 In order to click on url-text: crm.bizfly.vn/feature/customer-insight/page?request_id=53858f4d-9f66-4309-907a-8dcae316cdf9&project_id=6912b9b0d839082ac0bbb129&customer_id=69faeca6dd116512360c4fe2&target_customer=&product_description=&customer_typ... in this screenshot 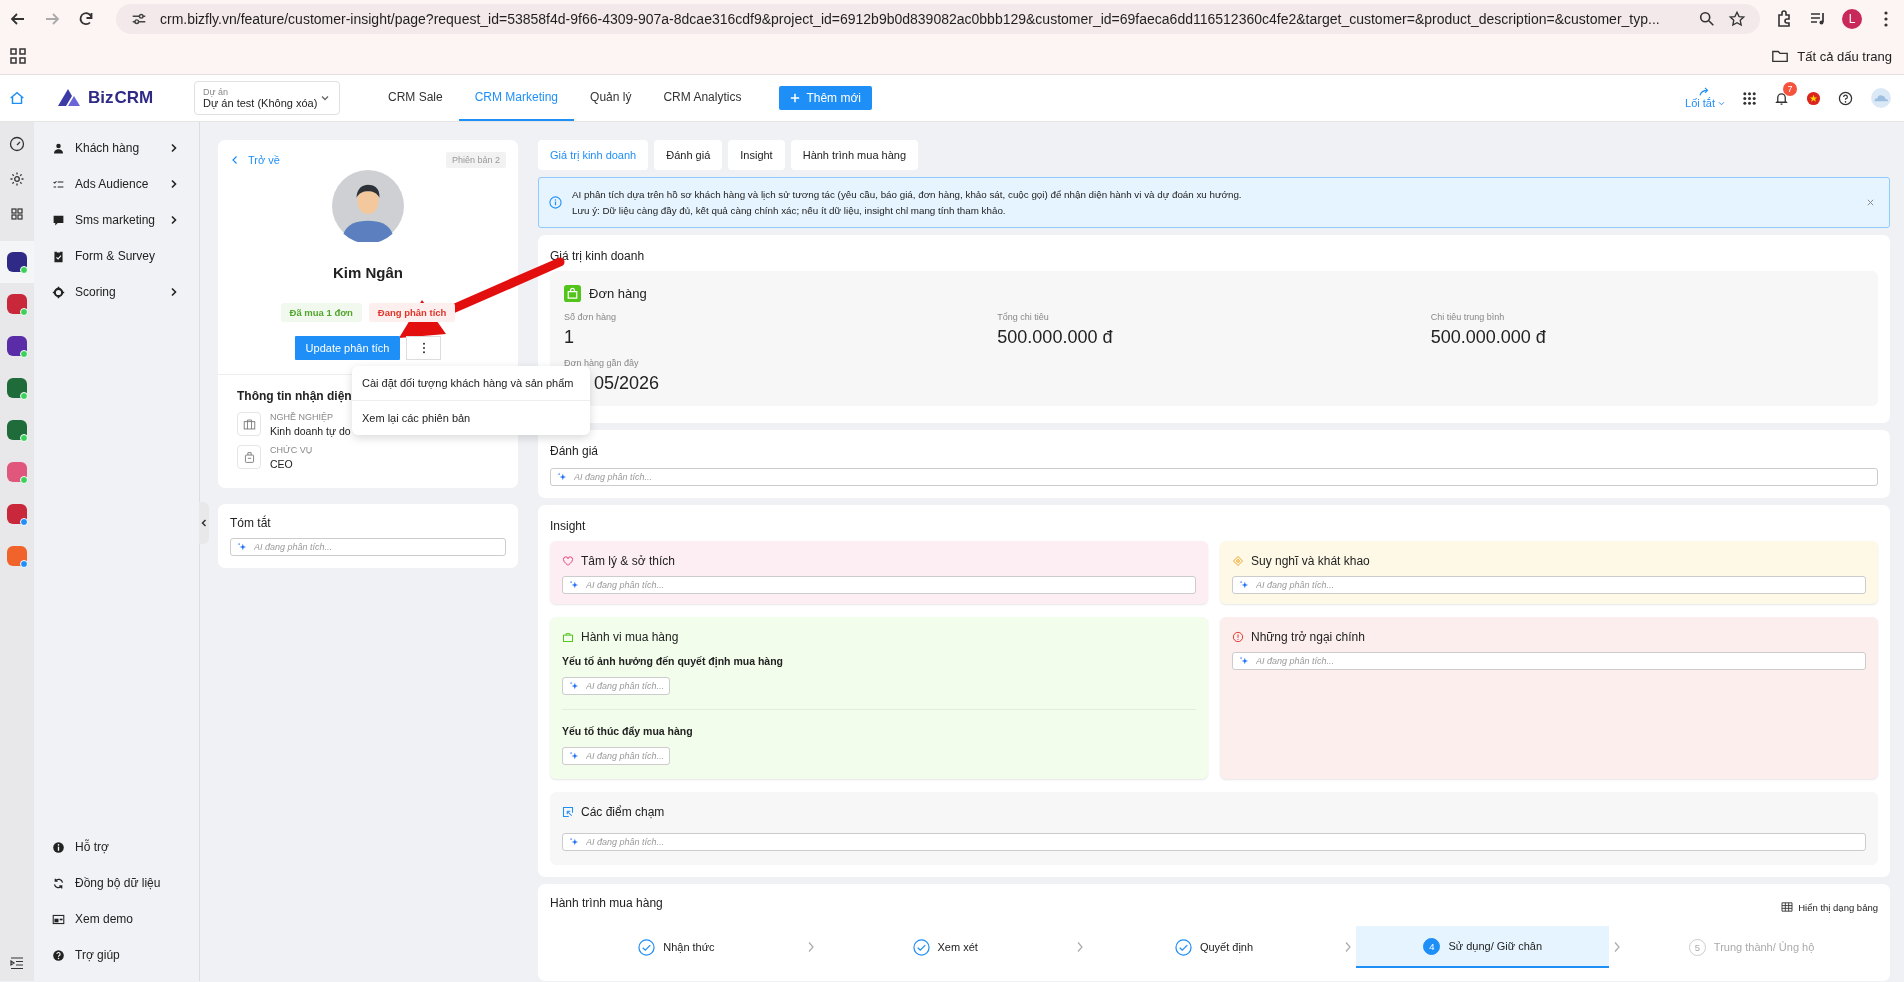, I will do `click(910, 19)`.